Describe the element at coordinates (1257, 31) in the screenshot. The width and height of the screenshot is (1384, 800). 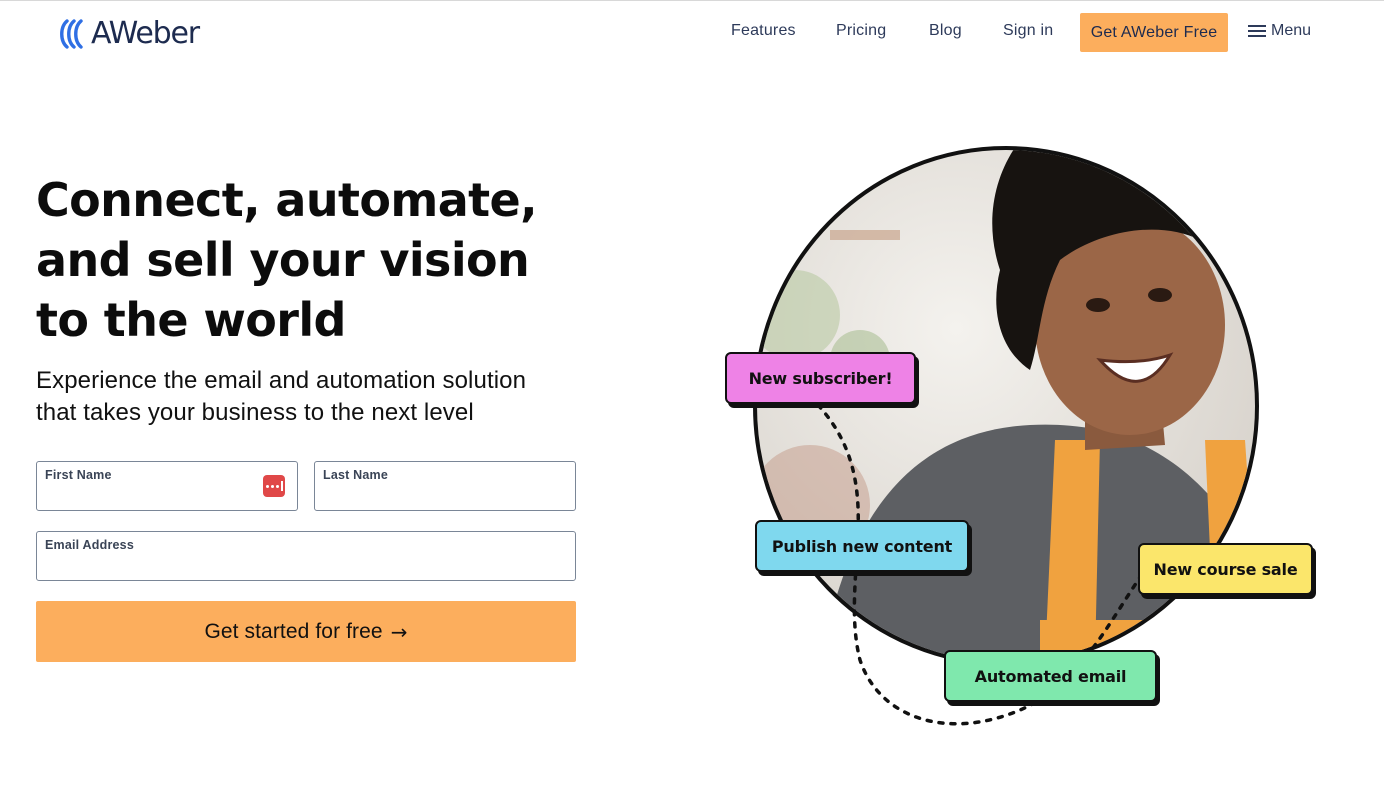
I see `hamburger-icon` at that location.